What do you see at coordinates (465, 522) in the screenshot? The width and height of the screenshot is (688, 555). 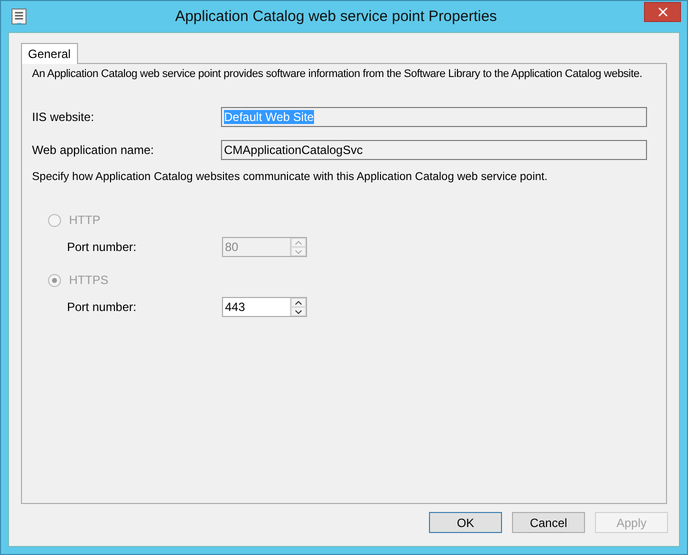 I see `dialog-button: OK` at bounding box center [465, 522].